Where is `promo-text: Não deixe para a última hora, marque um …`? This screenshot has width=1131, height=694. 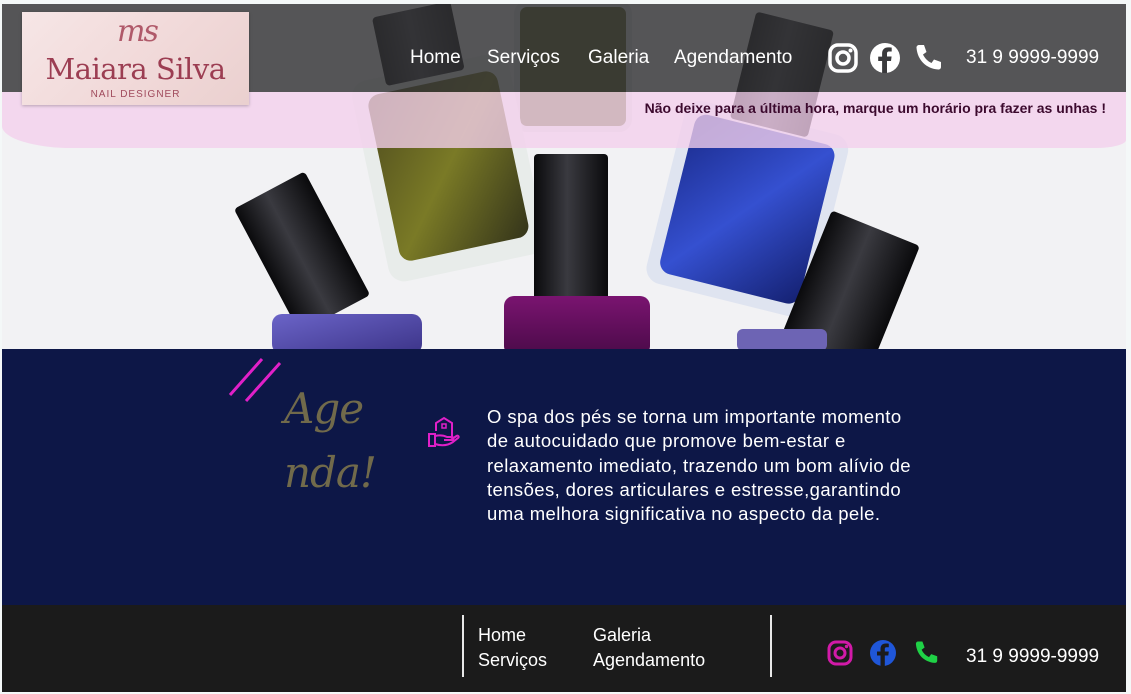 promo-text: Não deixe para a última hora, marque um … is located at coordinates (875, 108).